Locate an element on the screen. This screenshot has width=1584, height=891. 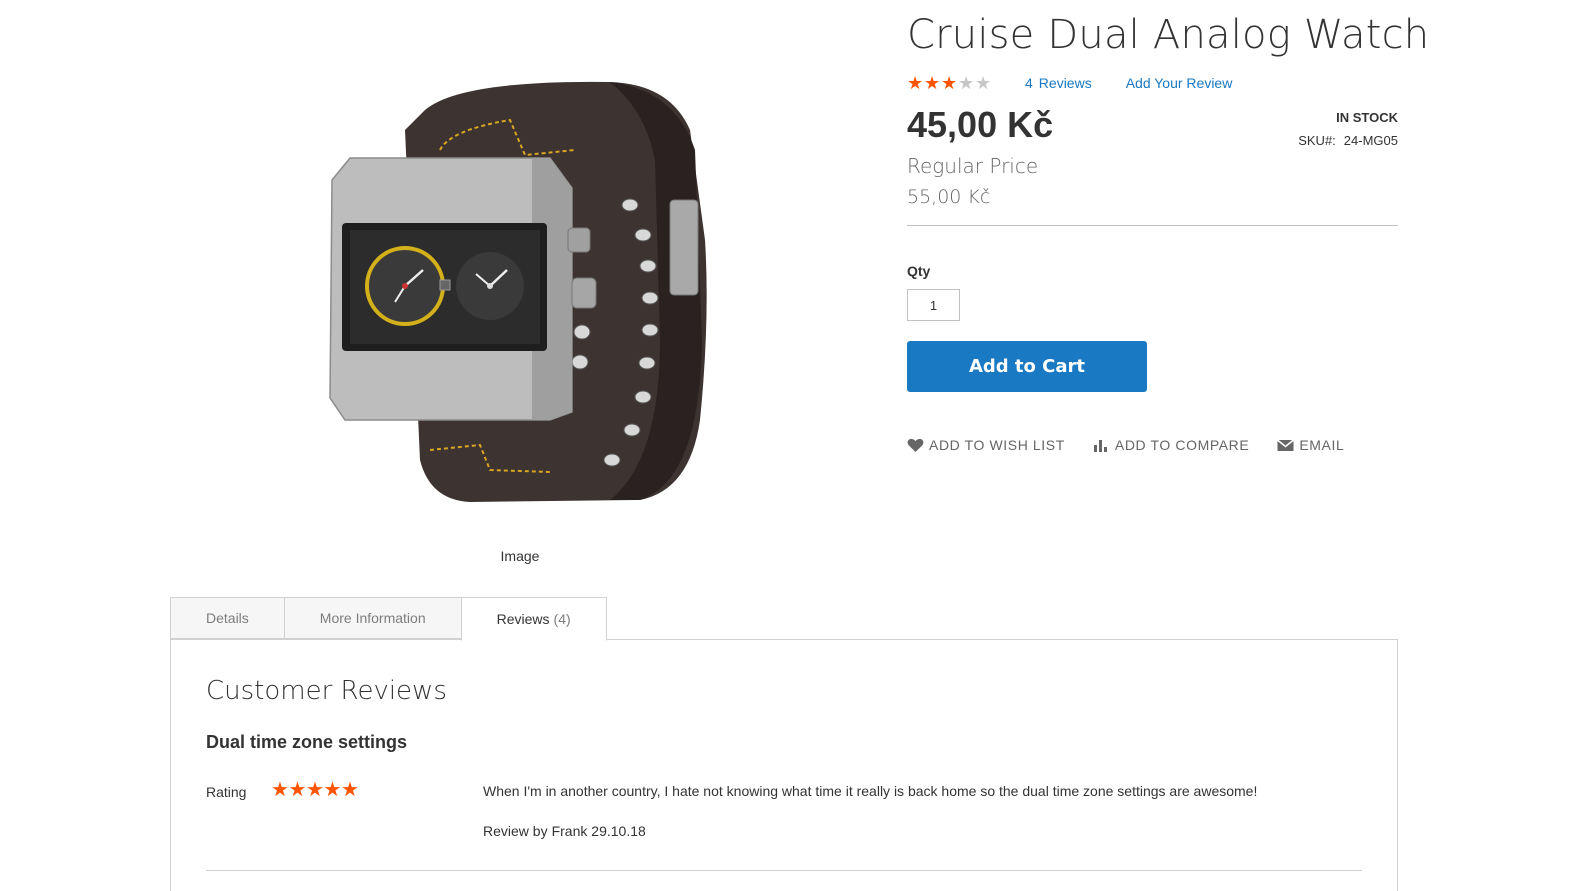
review-meta: Review by Frank 29.10.18 is located at coordinates (564, 831).